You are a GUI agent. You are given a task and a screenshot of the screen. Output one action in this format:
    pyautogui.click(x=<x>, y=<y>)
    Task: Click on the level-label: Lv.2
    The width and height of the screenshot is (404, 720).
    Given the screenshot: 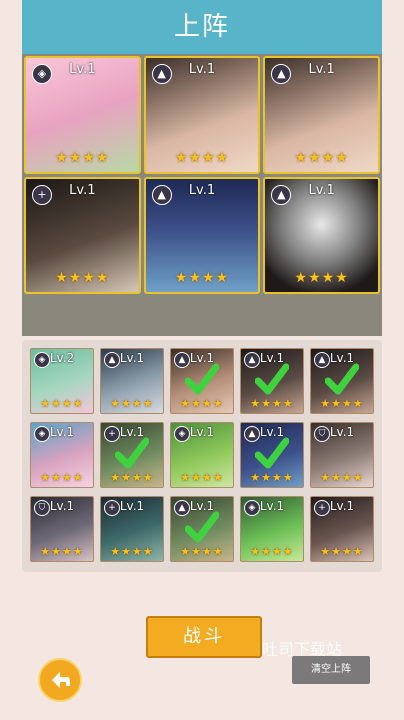 What is the action you would take?
    pyautogui.click(x=62, y=358)
    